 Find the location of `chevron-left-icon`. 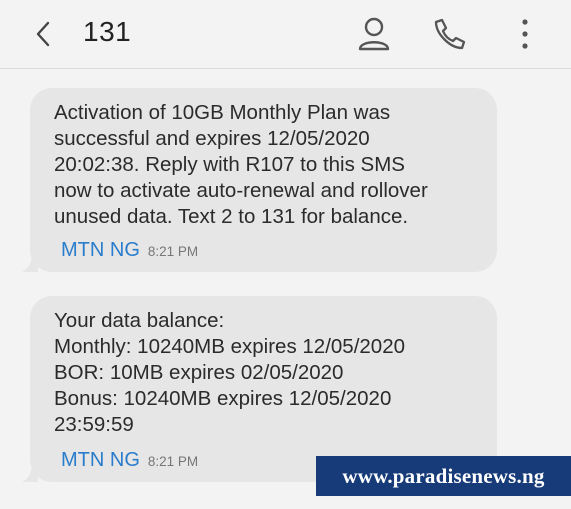

chevron-left-icon is located at coordinates (43, 34).